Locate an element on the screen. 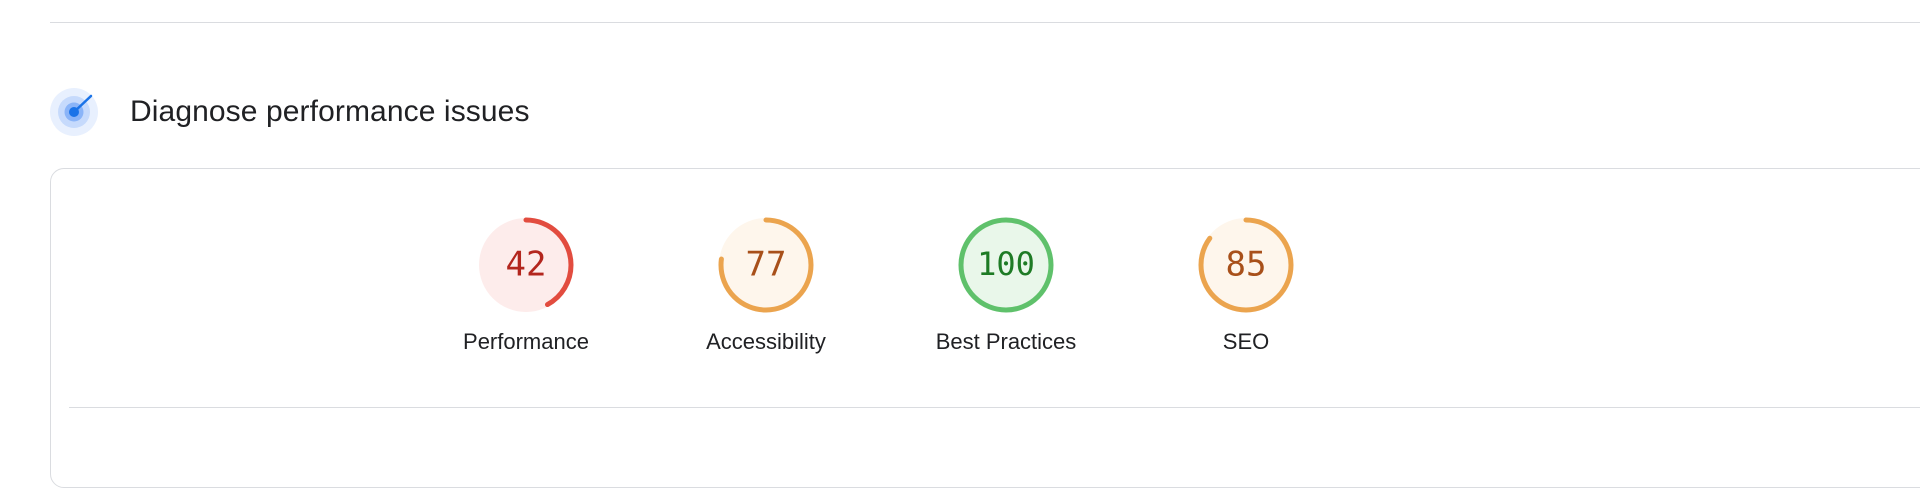 This screenshot has height=488, width=1920. score-gauge-best-practices: 100 Best Practices is located at coordinates (1006, 285).